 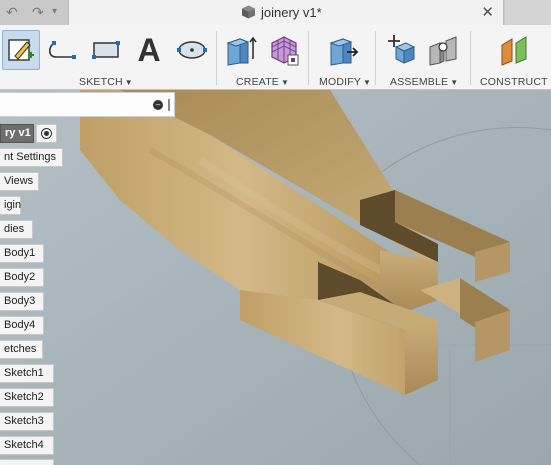 What do you see at coordinates (158, 105) in the screenshot?
I see `clear-search-icon: –` at bounding box center [158, 105].